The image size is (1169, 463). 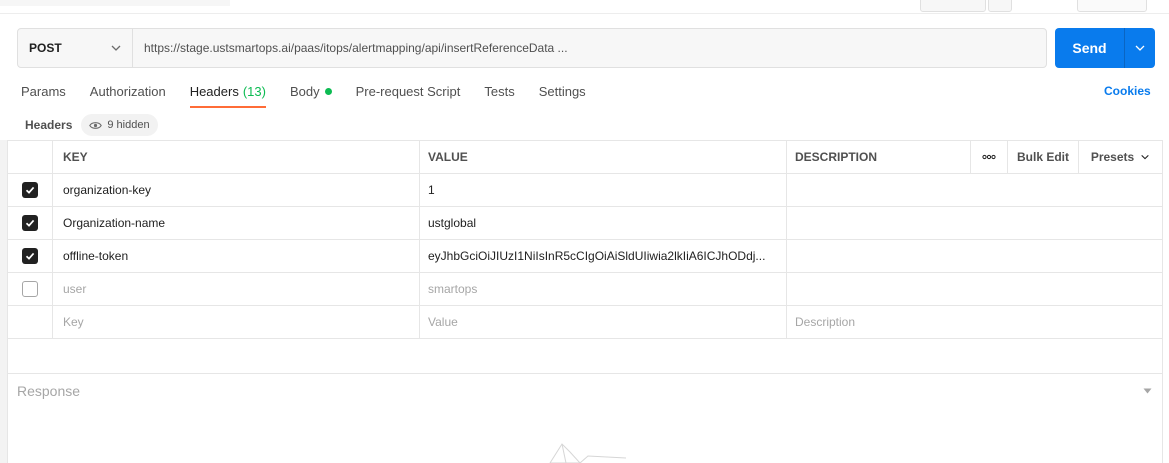 I want to click on header-value-cell: smartops, so click(x=602, y=289).